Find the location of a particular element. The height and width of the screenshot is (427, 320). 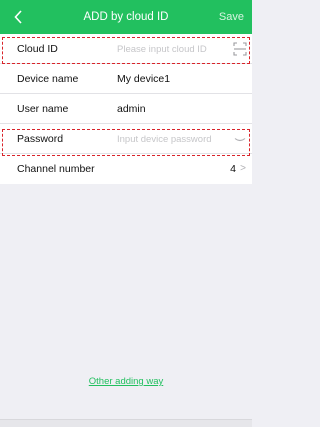

save-button: Save is located at coordinates (231, 17).